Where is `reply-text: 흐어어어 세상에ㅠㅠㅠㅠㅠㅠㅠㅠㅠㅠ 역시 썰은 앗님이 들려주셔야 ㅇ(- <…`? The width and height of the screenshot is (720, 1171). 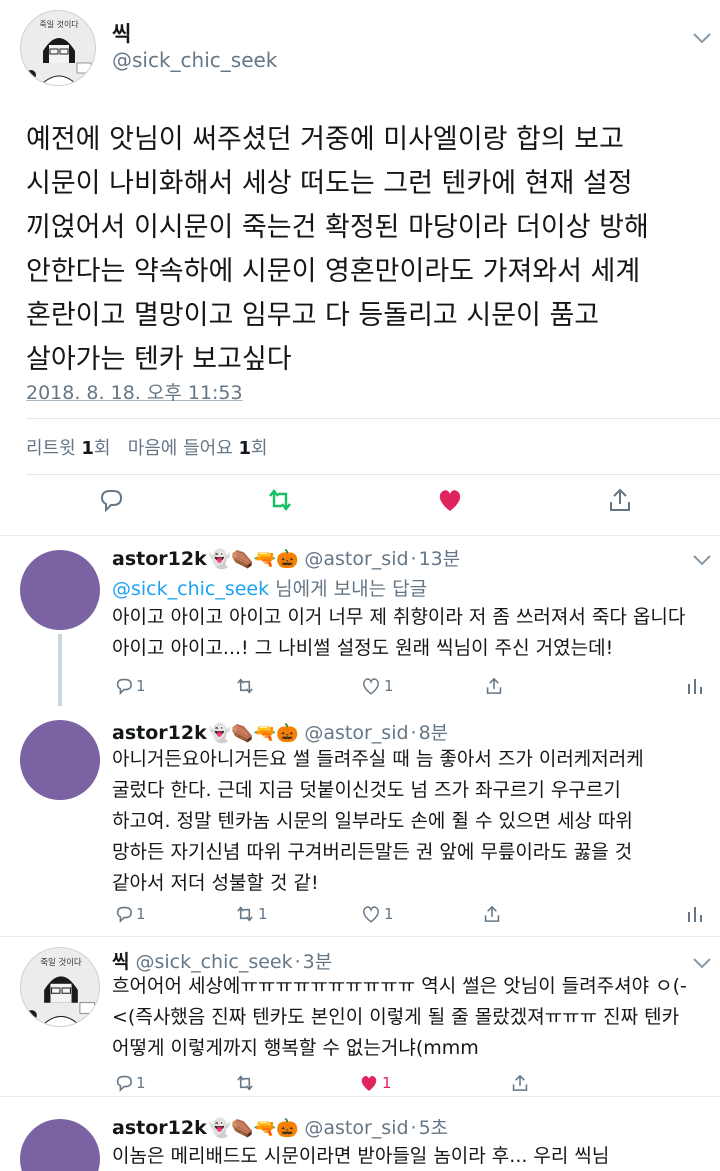
reply-text: 흐어어어 세상에ㅠㅠㅠㅠㅠㅠㅠㅠㅠㅠ 역시 썰은 앗님이 들려주셔야 ㅇ(- <… is located at coordinates (399, 1017).